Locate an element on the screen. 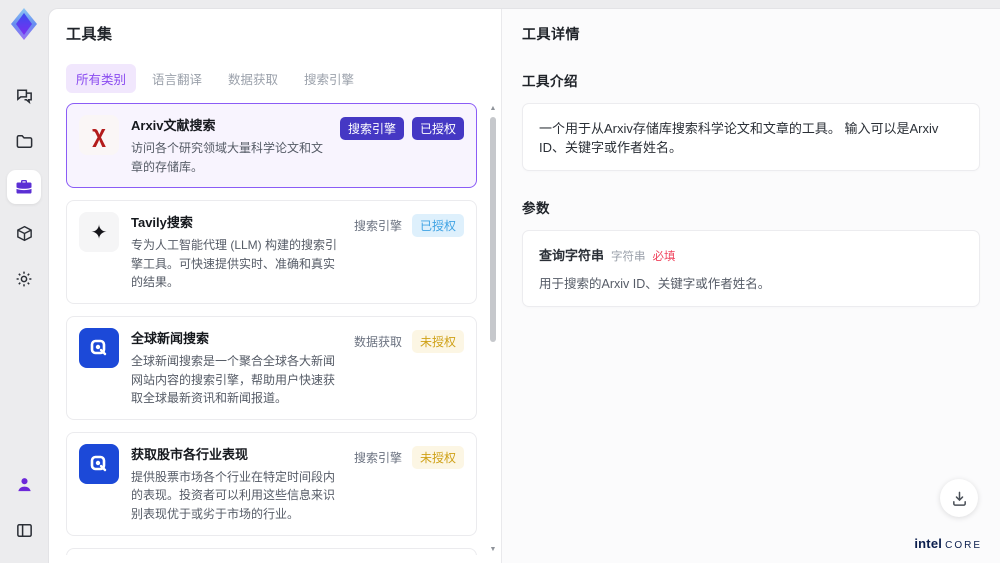  download-button is located at coordinates (959, 498).